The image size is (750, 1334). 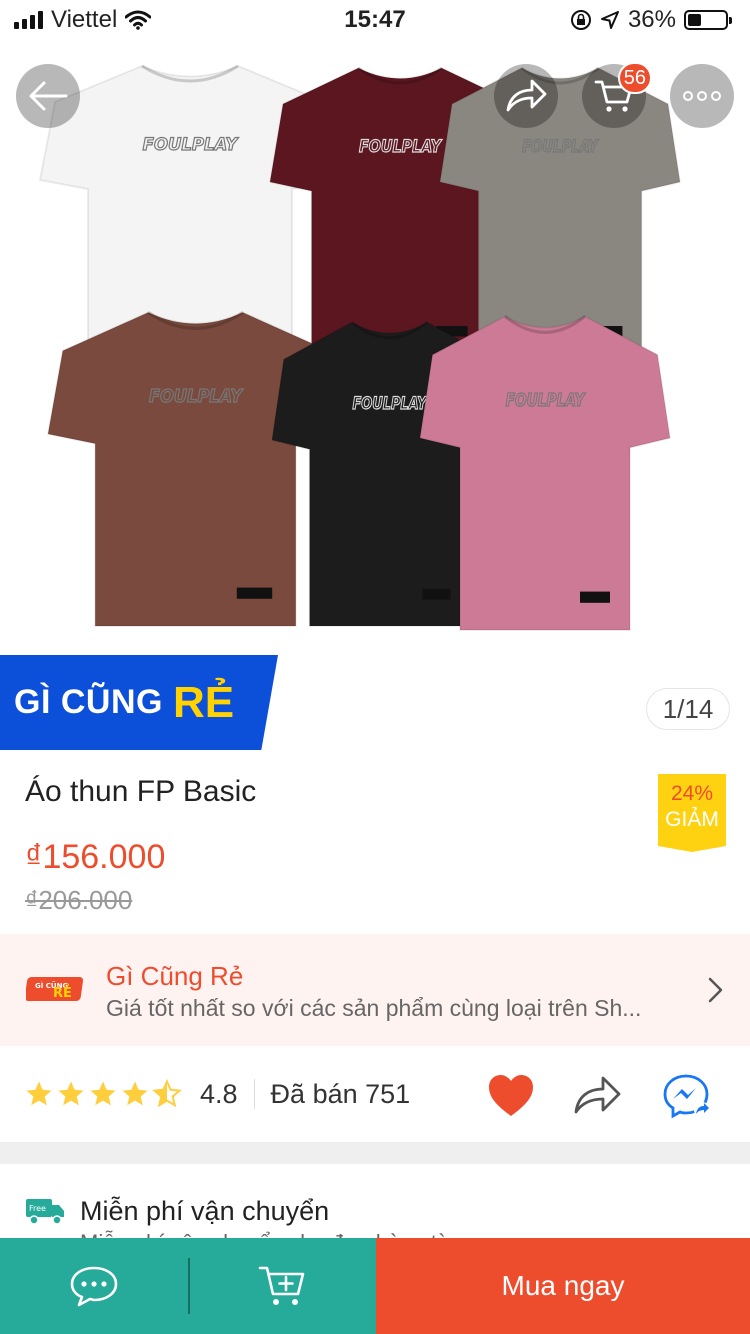 I want to click on add-cart-icon, so click(x=281, y=1285).